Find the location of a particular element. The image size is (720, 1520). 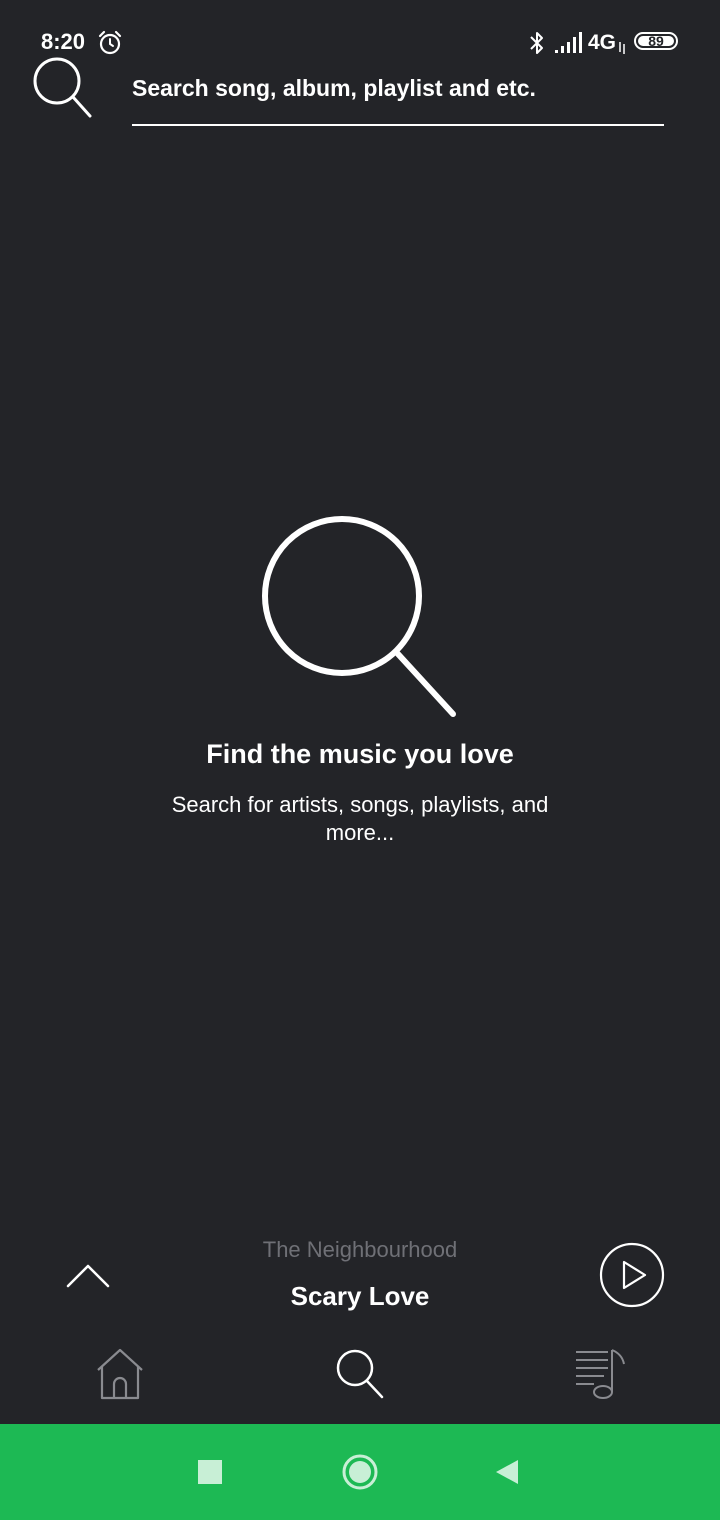

search-input is located at coordinates (398, 95).